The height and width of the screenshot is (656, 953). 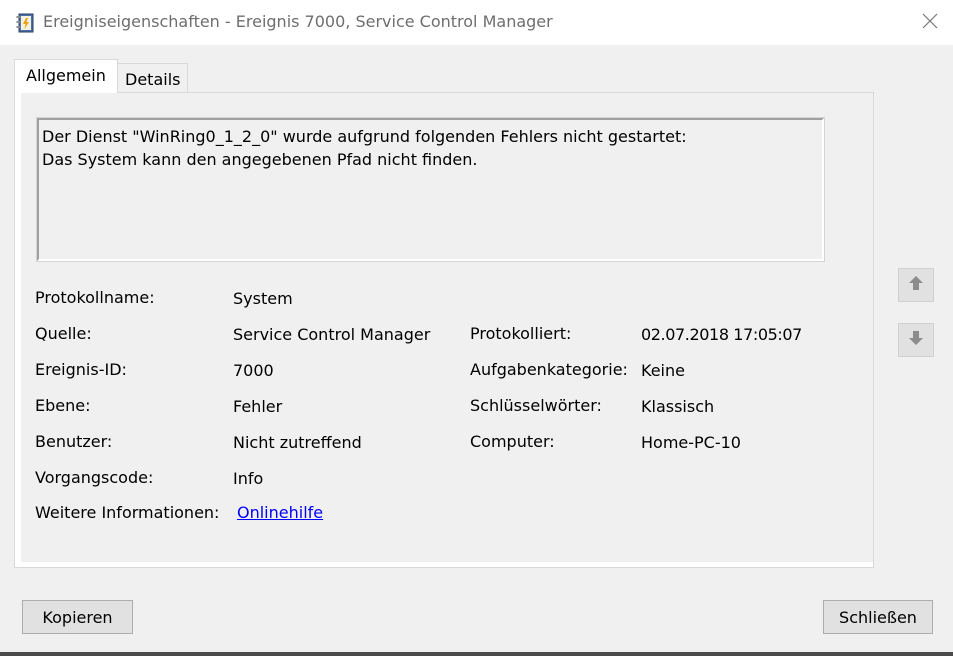 I want to click on close-icon, so click(x=930, y=23).